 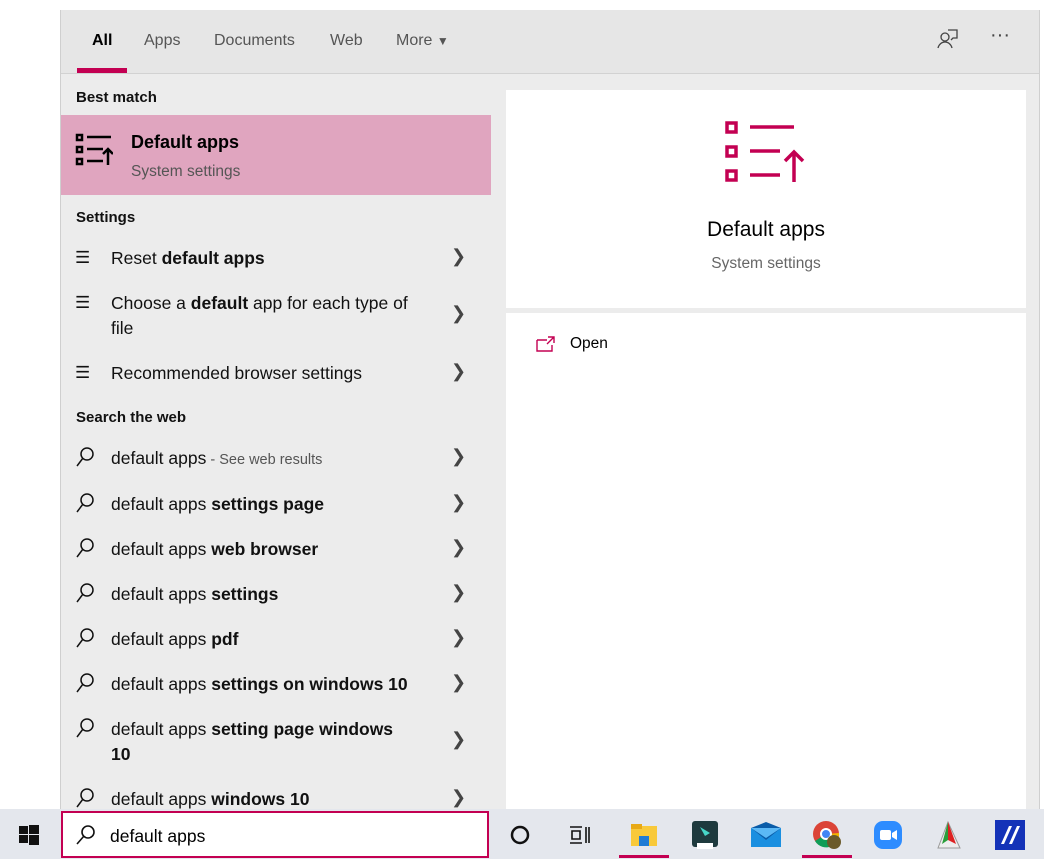 What do you see at coordinates (254, 41) in the screenshot?
I see `tab-documents: Documents` at bounding box center [254, 41].